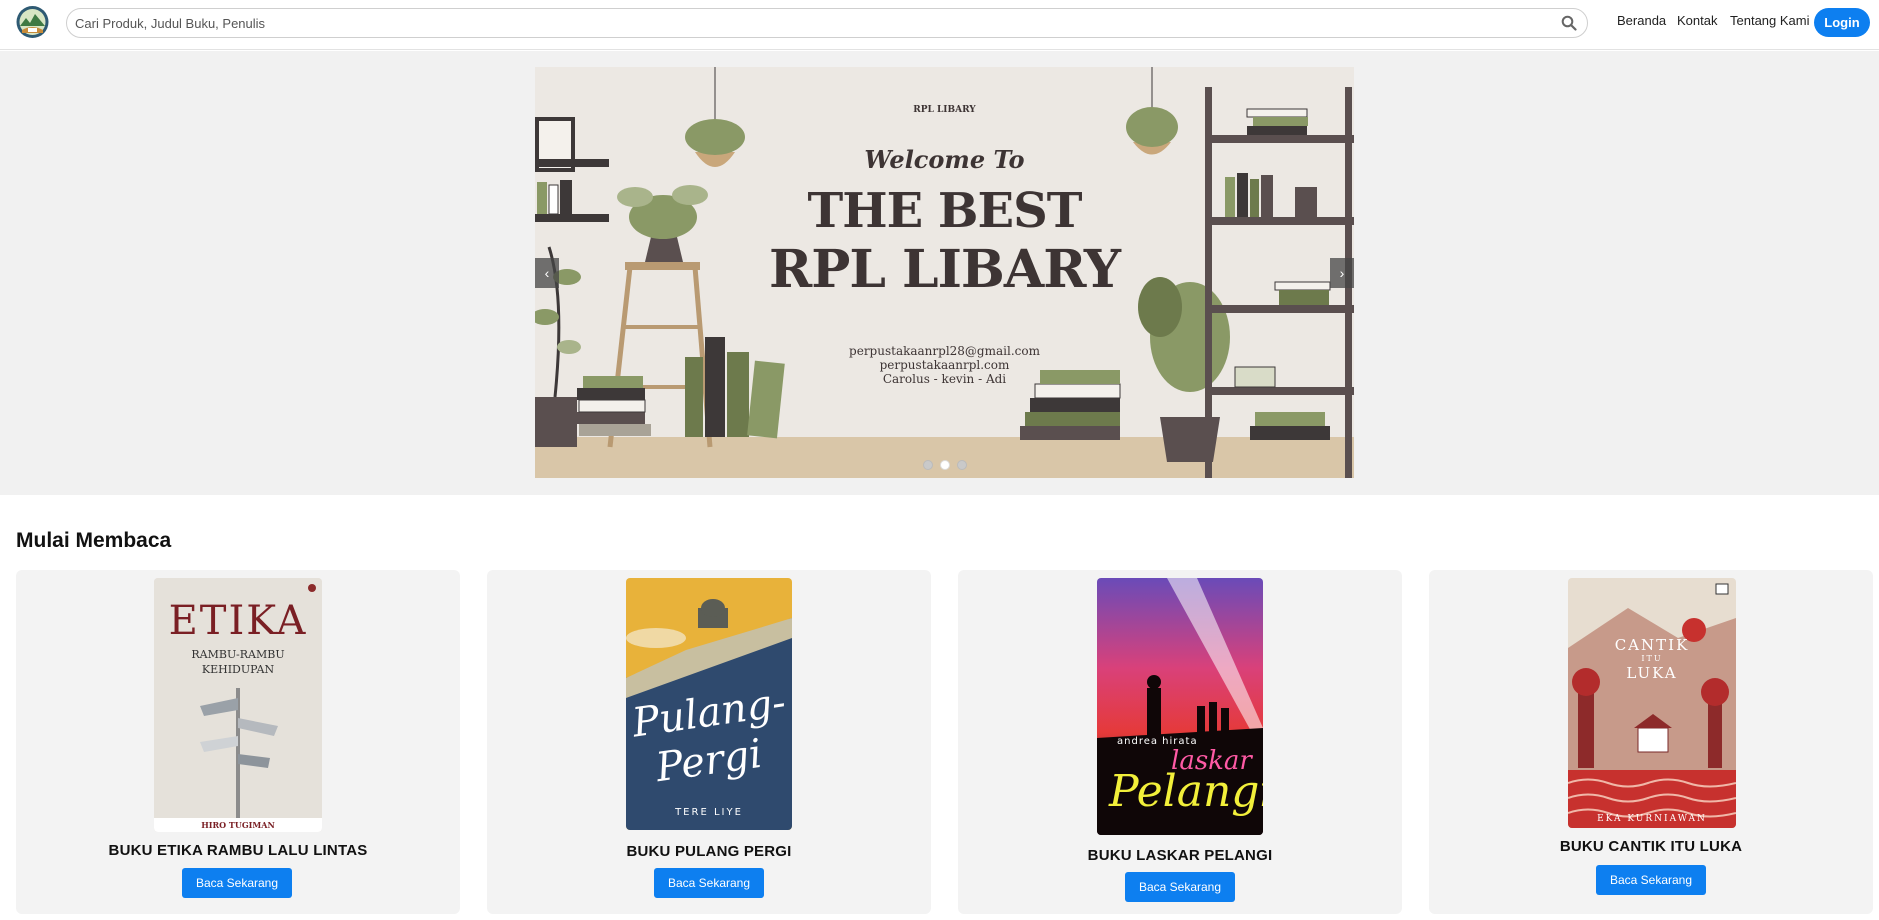  I want to click on slide-headline-1: THE BEST, so click(945, 211).